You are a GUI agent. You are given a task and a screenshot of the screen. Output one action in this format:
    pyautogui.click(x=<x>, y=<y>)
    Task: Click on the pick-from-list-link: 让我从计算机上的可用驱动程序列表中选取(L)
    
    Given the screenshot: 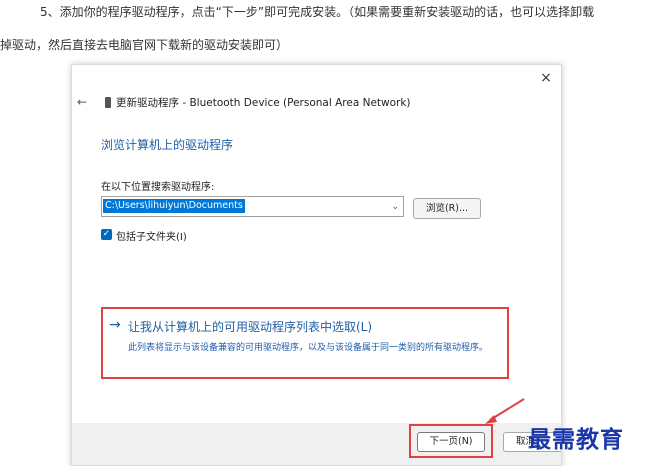 What is the action you would take?
    pyautogui.click(x=250, y=326)
    